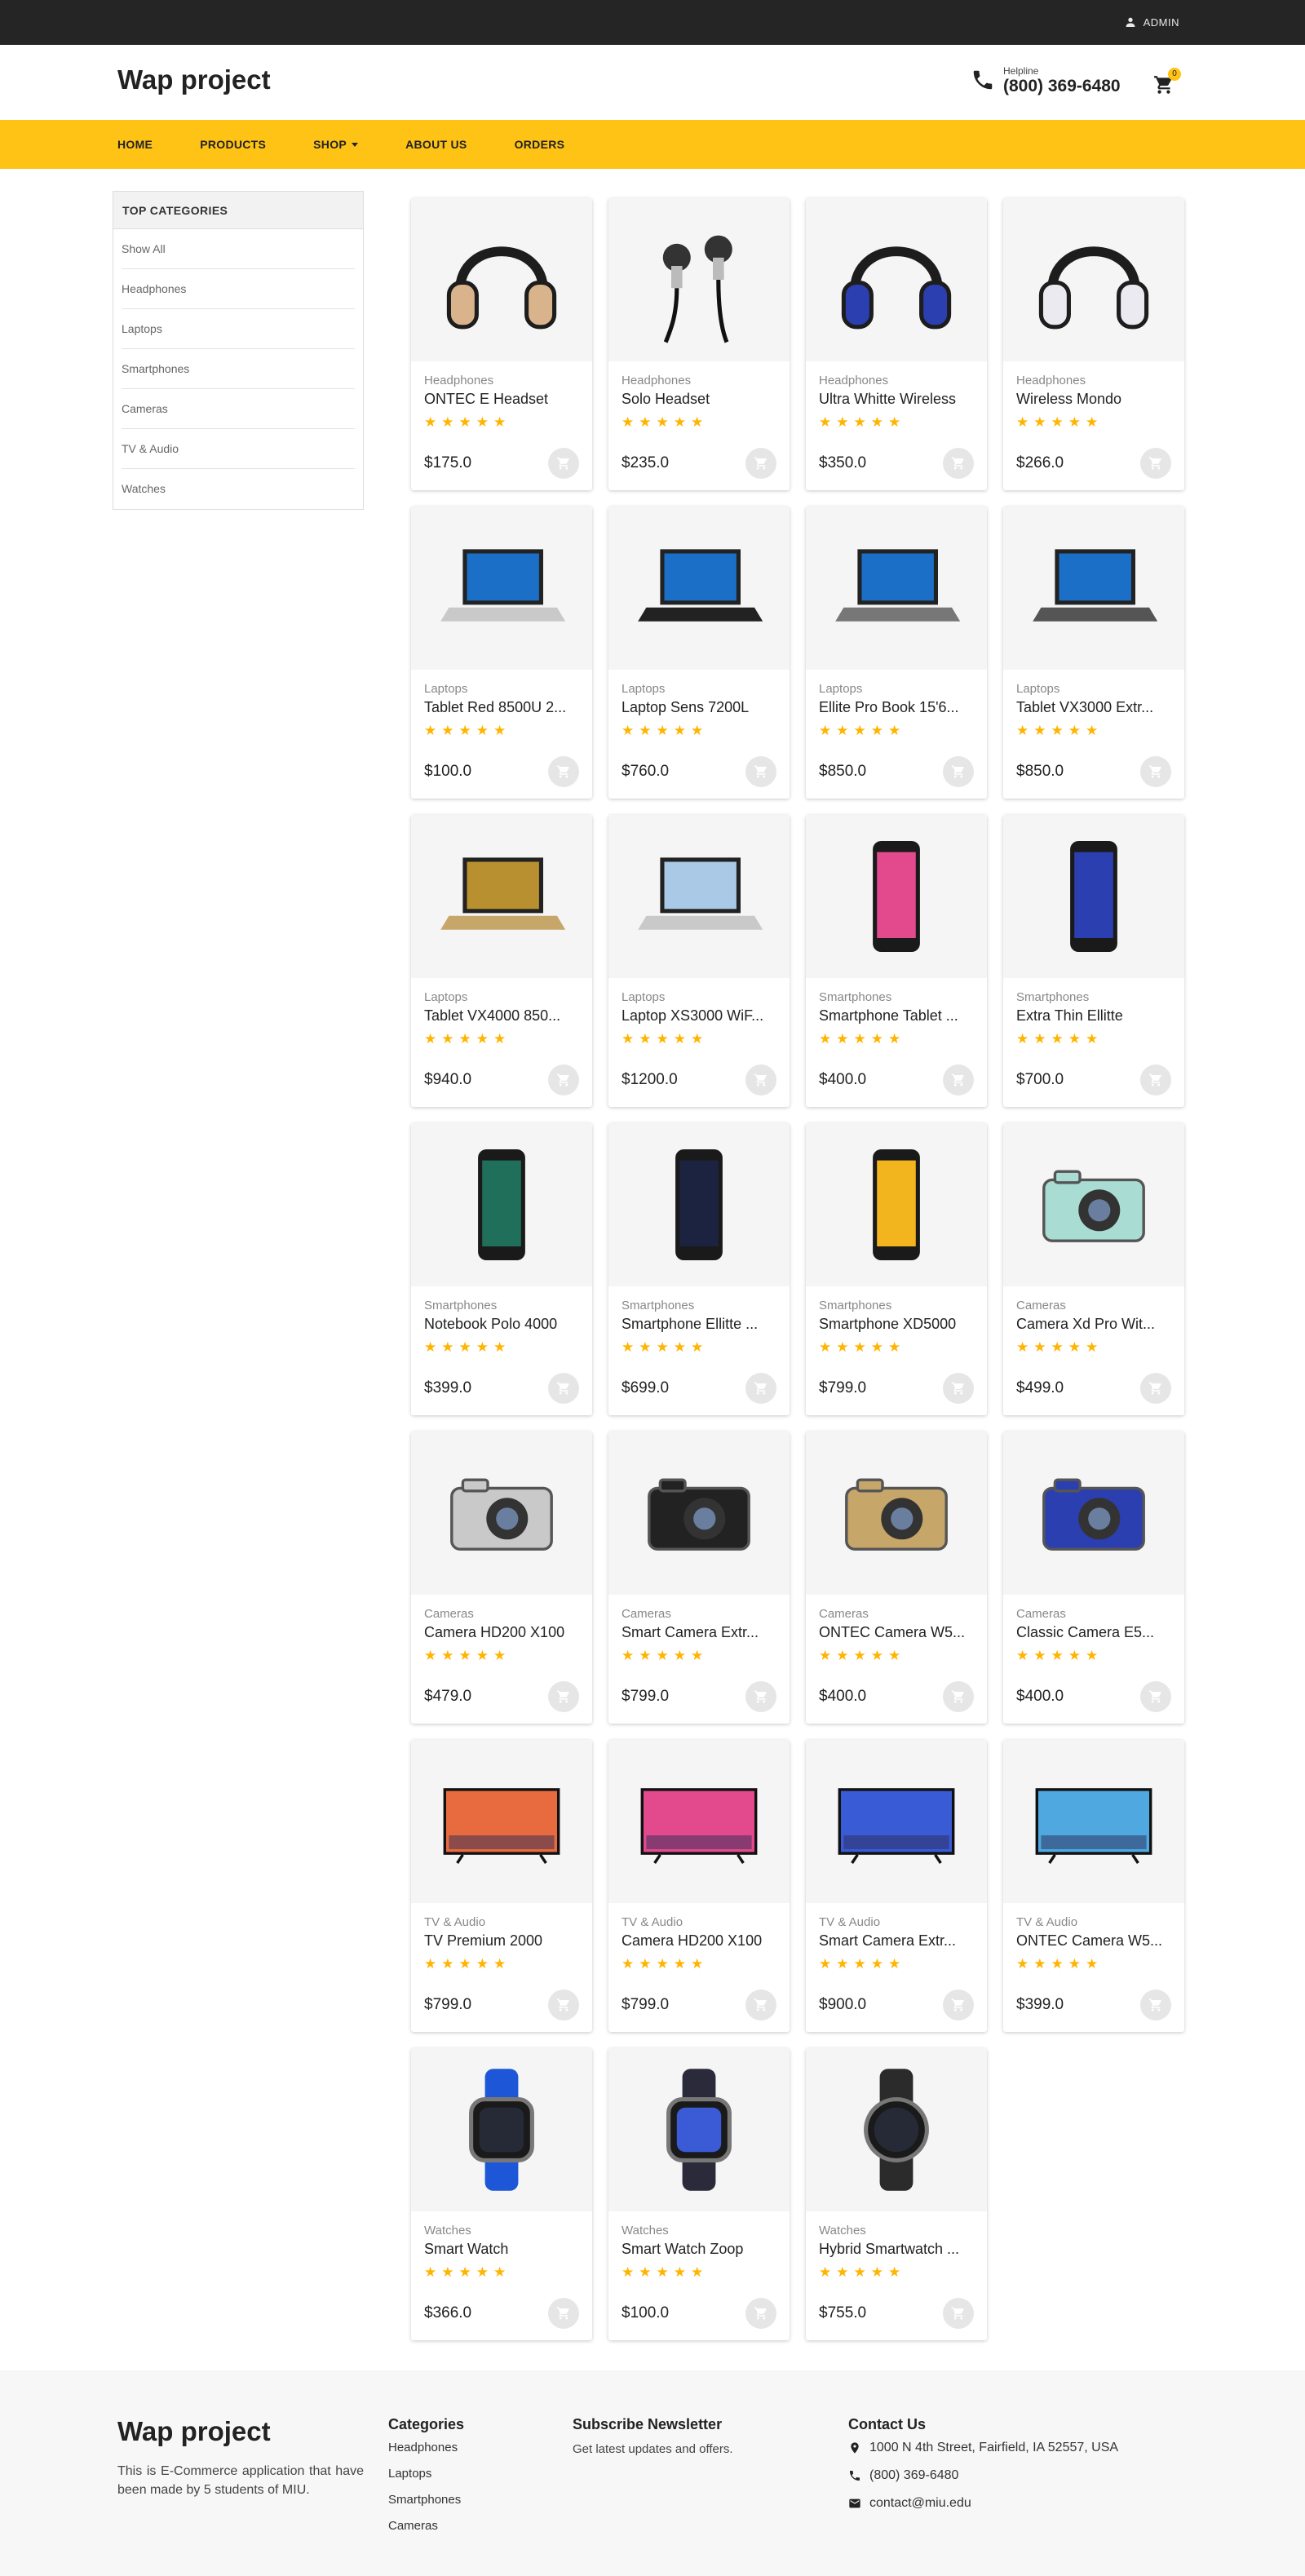  Describe the element at coordinates (699, 399) in the screenshot. I see `product-name: Solo Headset` at that location.